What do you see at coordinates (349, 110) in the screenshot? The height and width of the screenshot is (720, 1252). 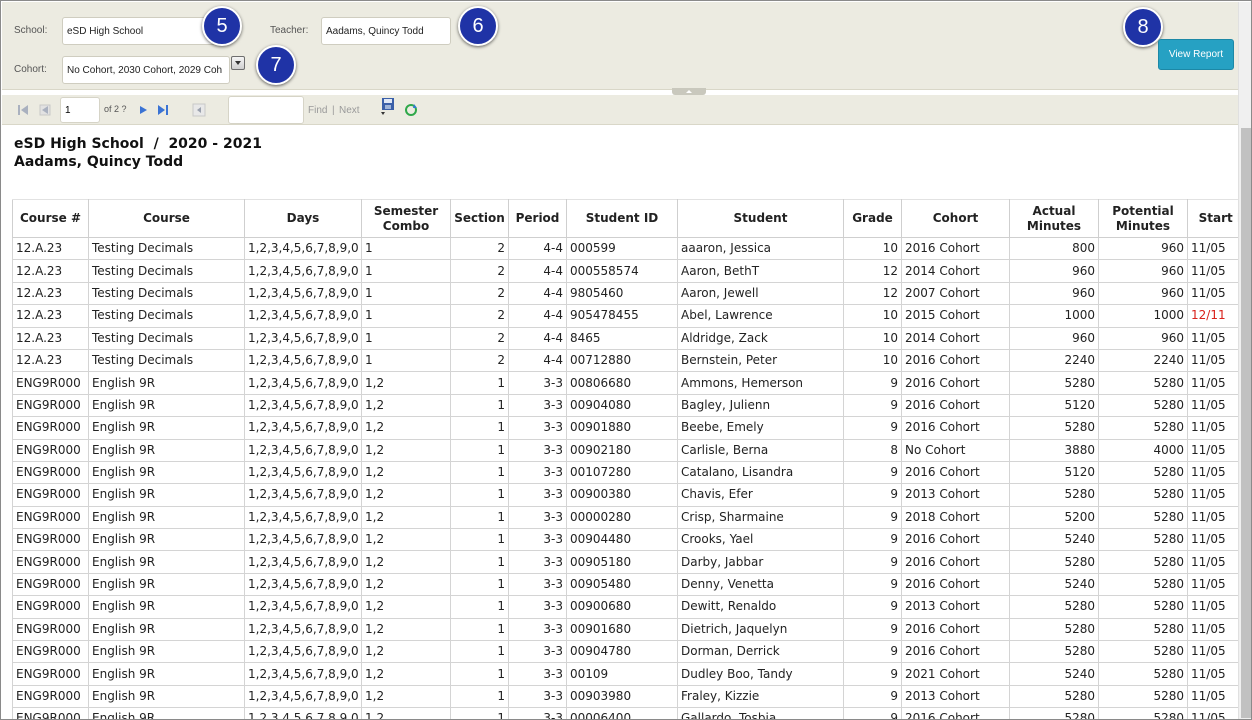 I see `next-link: Next` at bounding box center [349, 110].